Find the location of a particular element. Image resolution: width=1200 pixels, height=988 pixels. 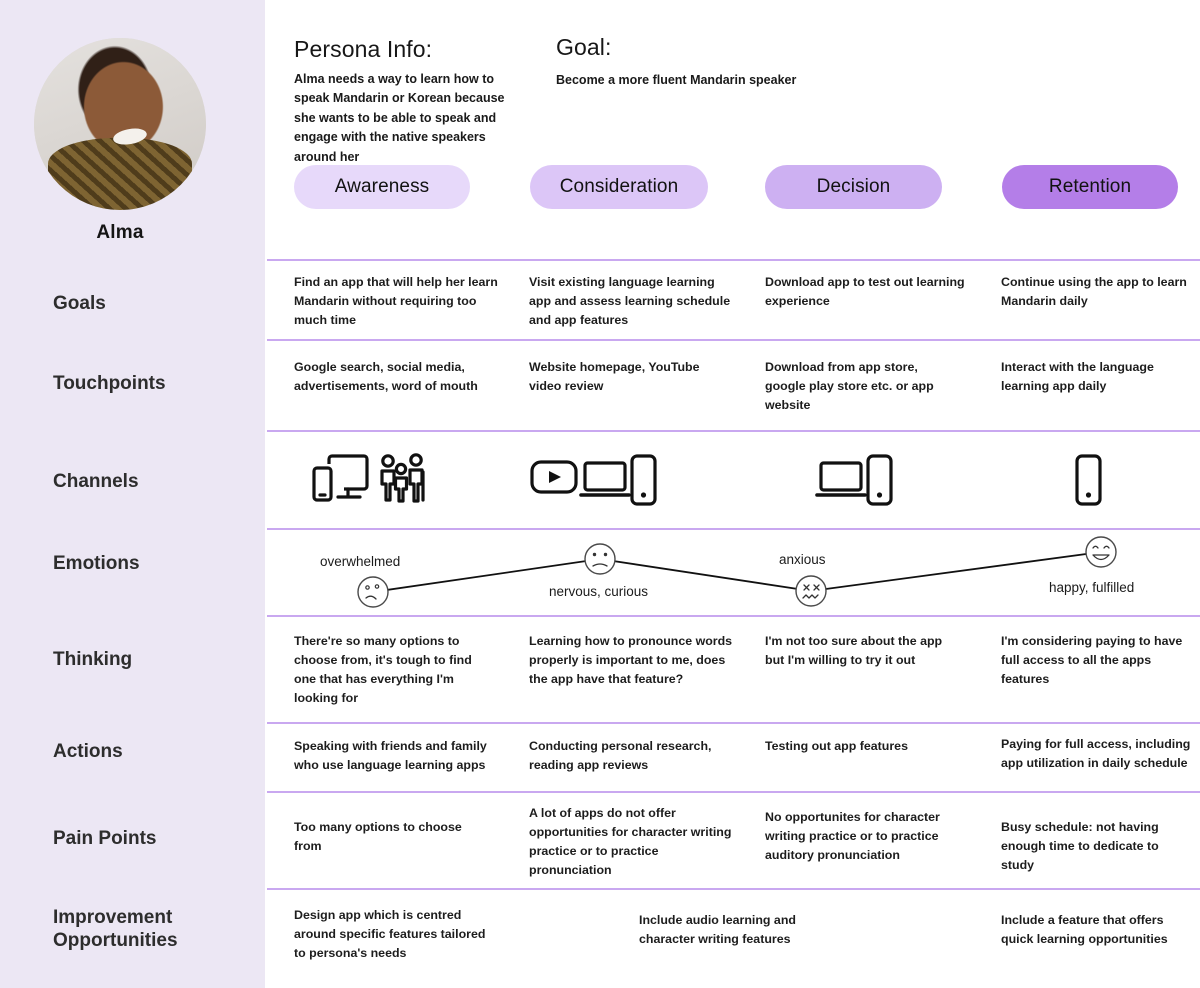

stage-pill-consideration: Consideration is located at coordinates (619, 187).